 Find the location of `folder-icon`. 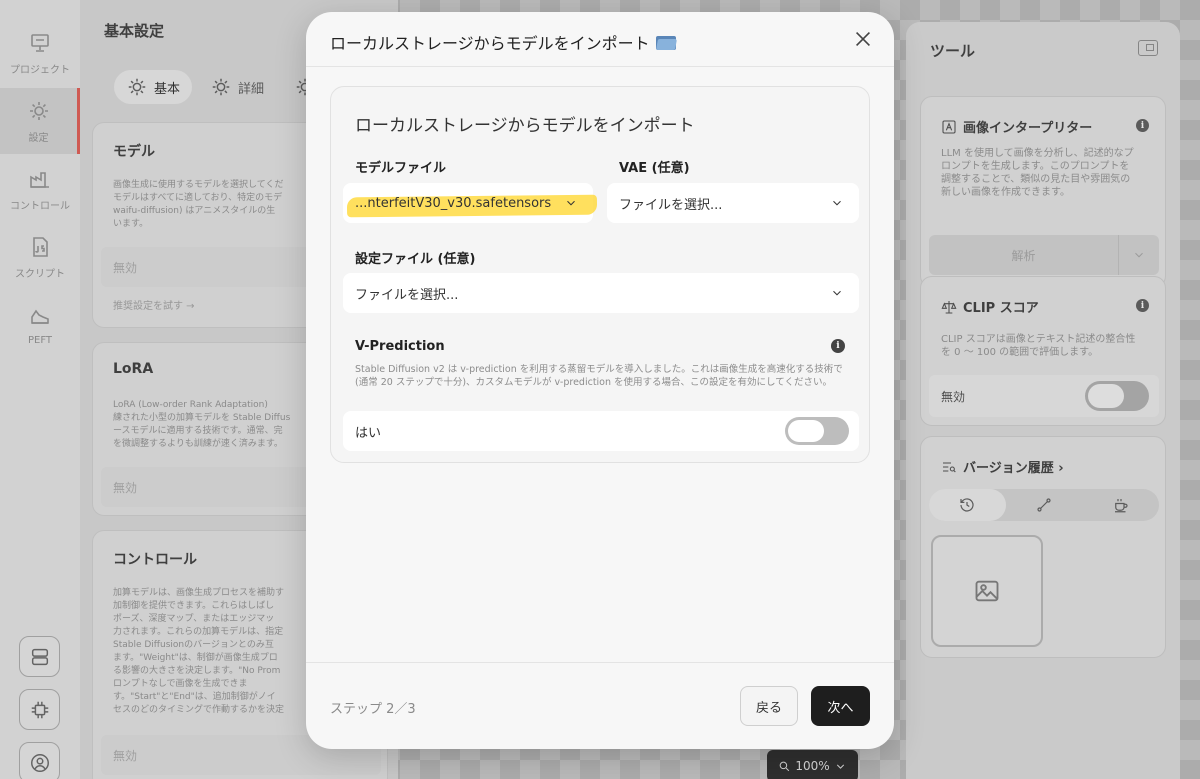

folder-icon is located at coordinates (666, 42).